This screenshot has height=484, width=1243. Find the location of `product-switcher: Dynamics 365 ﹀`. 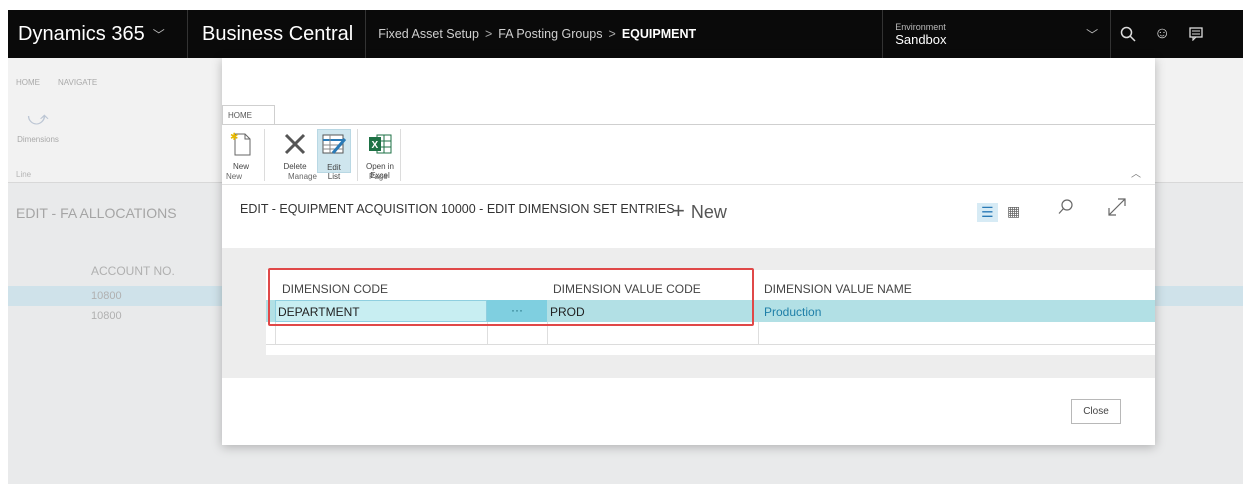

product-switcher: Dynamics 365 ﹀ is located at coordinates (98, 34).